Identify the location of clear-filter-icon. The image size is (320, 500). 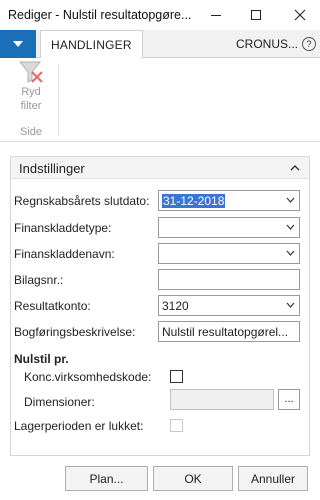
(30, 72).